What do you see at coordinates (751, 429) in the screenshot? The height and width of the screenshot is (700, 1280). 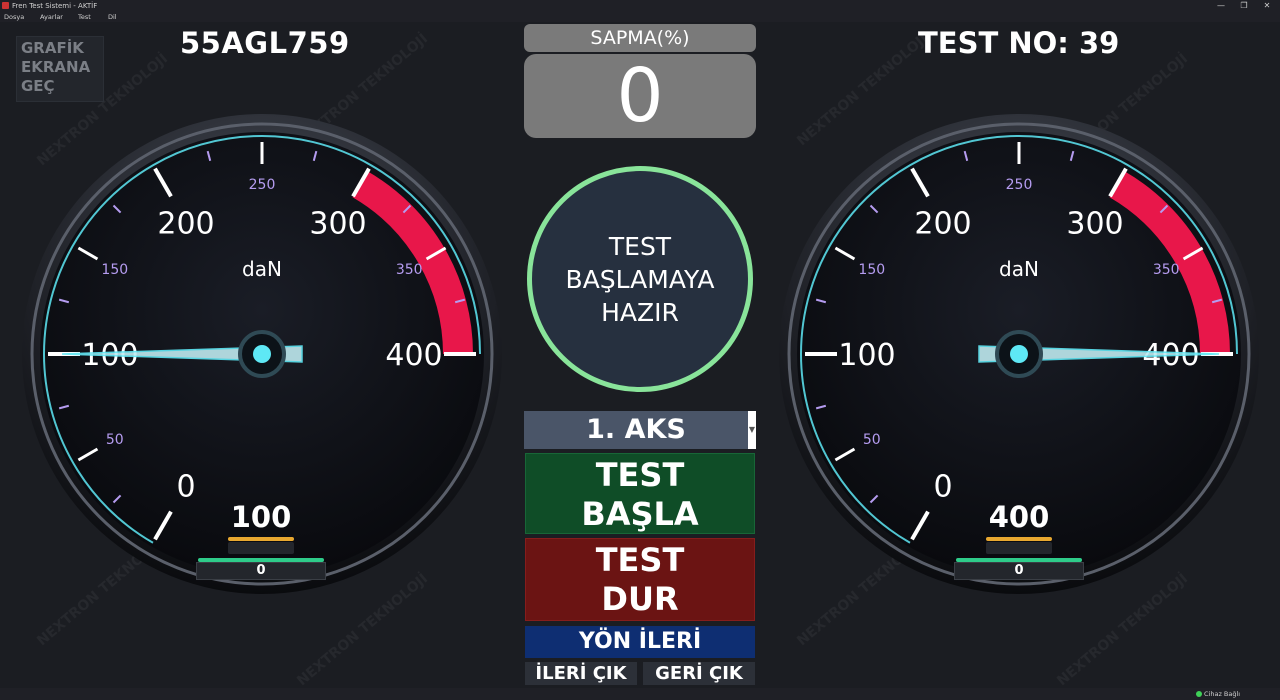 I see `chevron-down-icon: ▼` at bounding box center [751, 429].